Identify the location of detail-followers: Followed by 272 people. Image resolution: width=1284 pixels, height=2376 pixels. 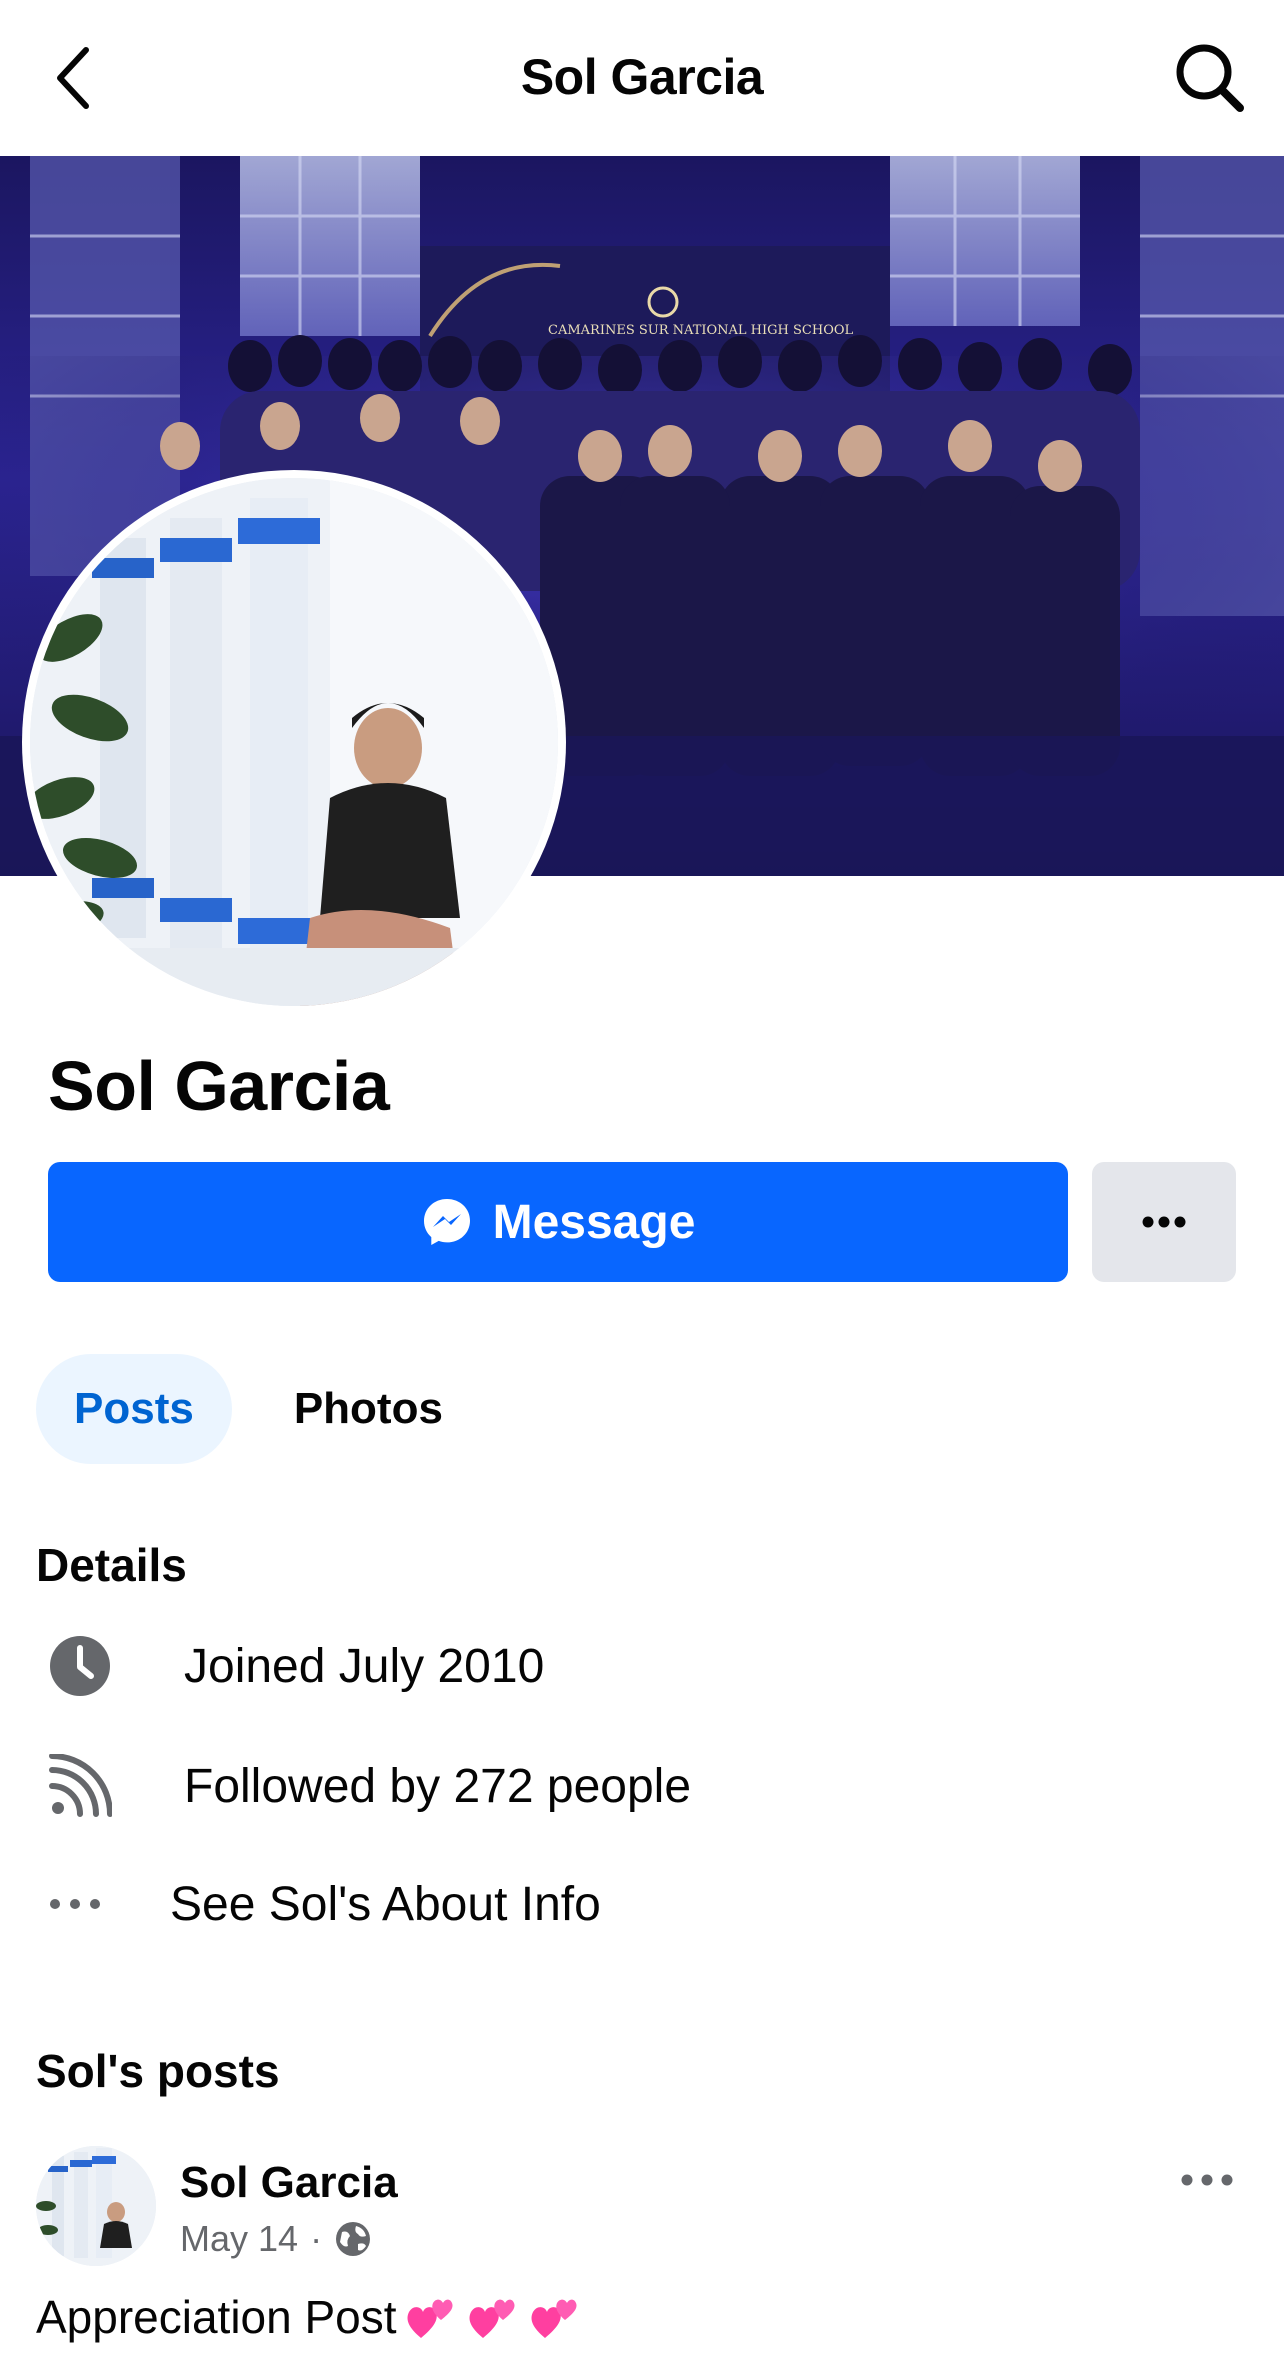
(367, 1786).